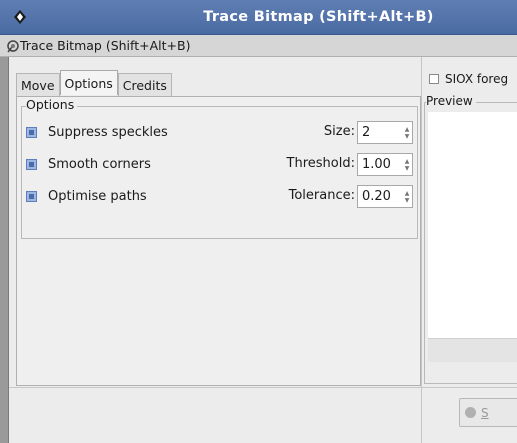 The height and width of the screenshot is (443, 517). Describe the element at coordinates (366, 132) in the screenshot. I see `size-value: 2` at that location.